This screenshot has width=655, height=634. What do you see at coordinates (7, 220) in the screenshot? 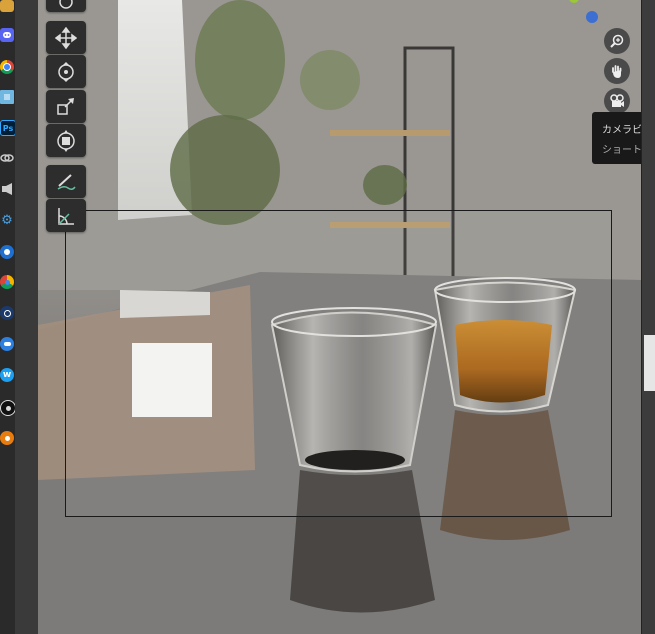
I see `settings-gear-icon: ⚙` at bounding box center [7, 220].